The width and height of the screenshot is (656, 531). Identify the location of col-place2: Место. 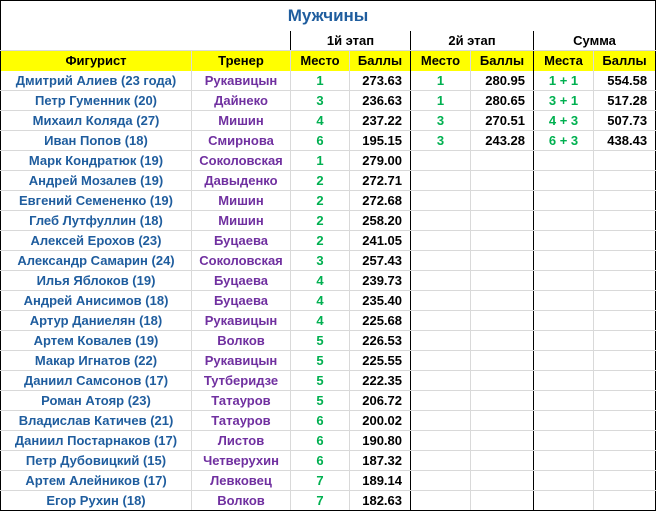
(440, 60).